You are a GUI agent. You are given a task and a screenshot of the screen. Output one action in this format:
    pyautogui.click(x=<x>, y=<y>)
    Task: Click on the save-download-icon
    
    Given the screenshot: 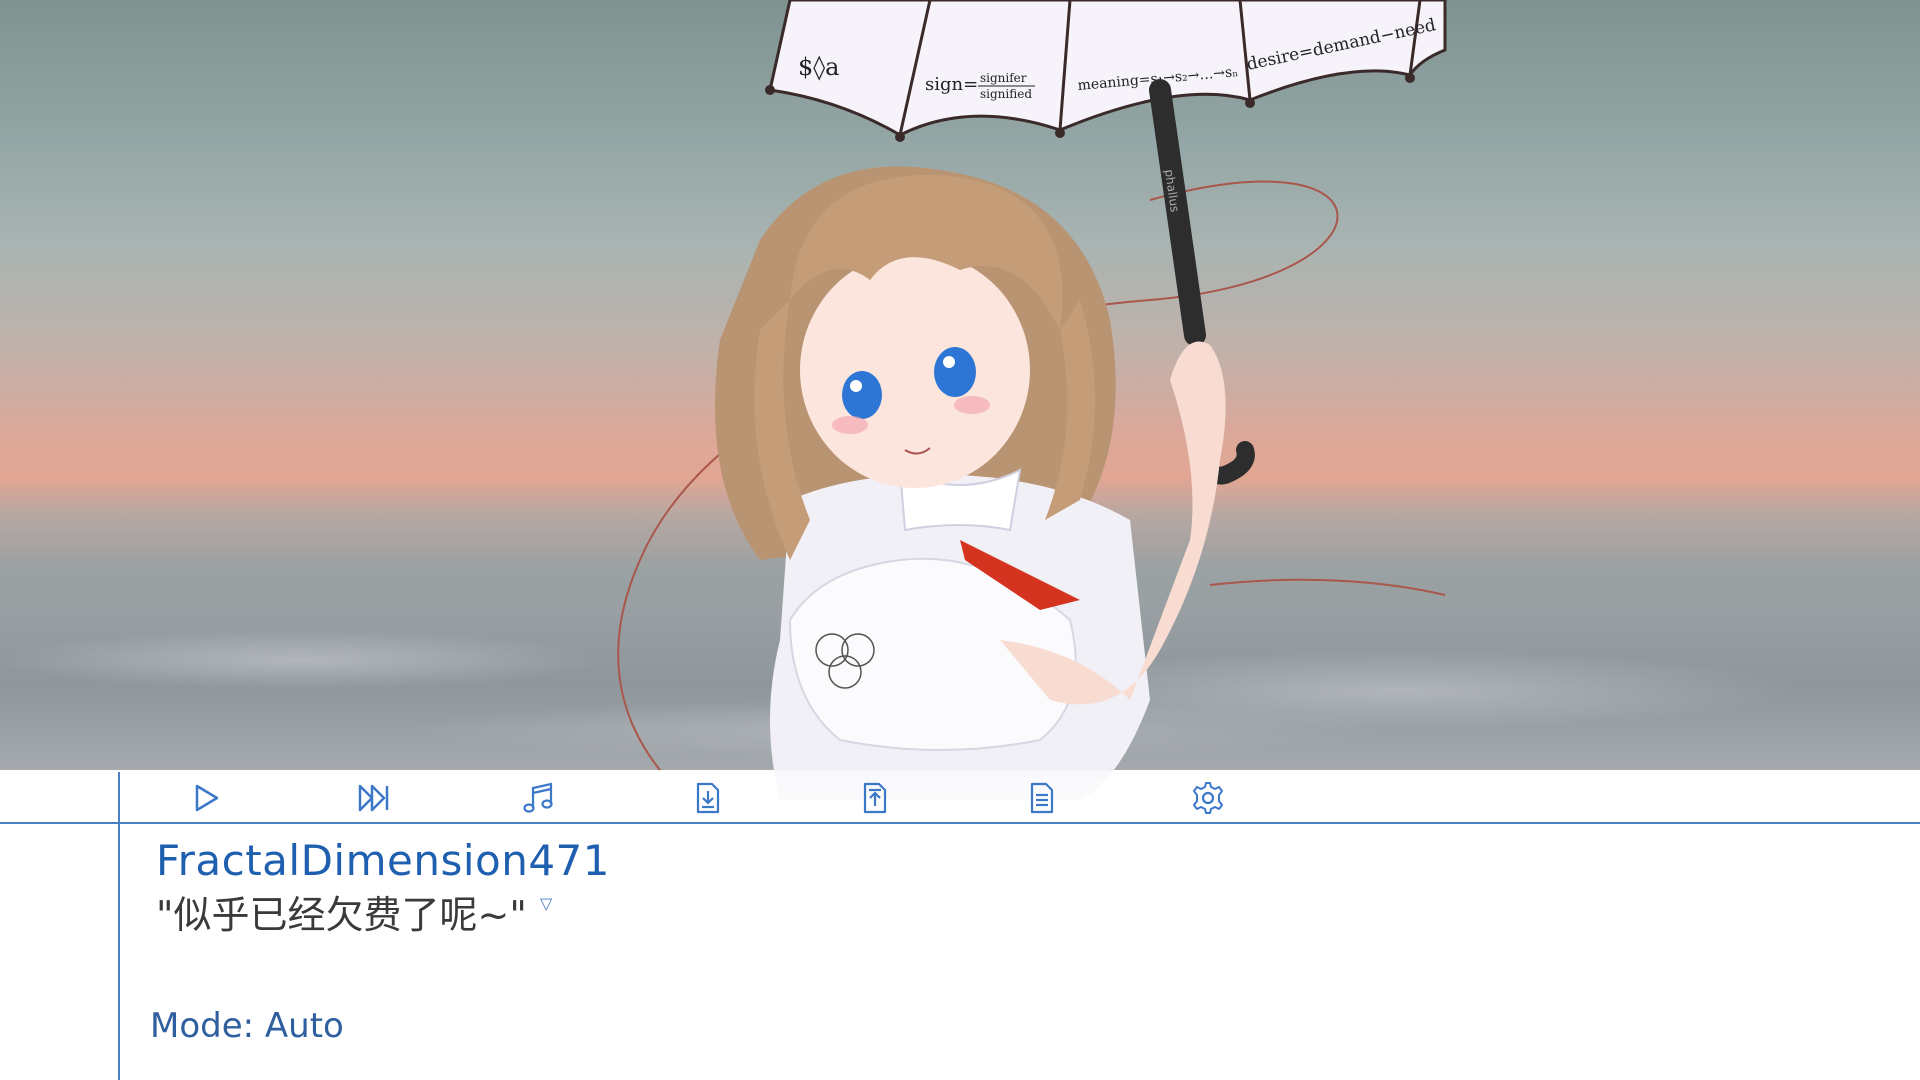 What is the action you would take?
    pyautogui.click(x=708, y=798)
    